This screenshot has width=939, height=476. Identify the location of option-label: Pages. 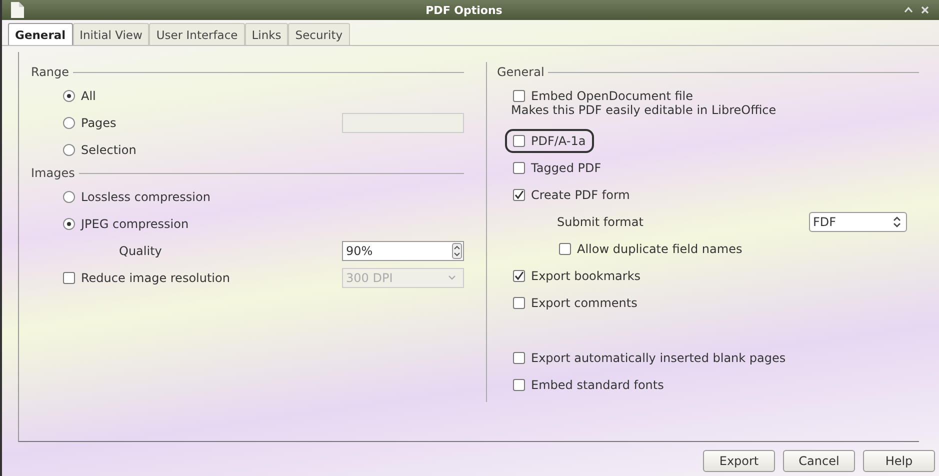
(98, 123).